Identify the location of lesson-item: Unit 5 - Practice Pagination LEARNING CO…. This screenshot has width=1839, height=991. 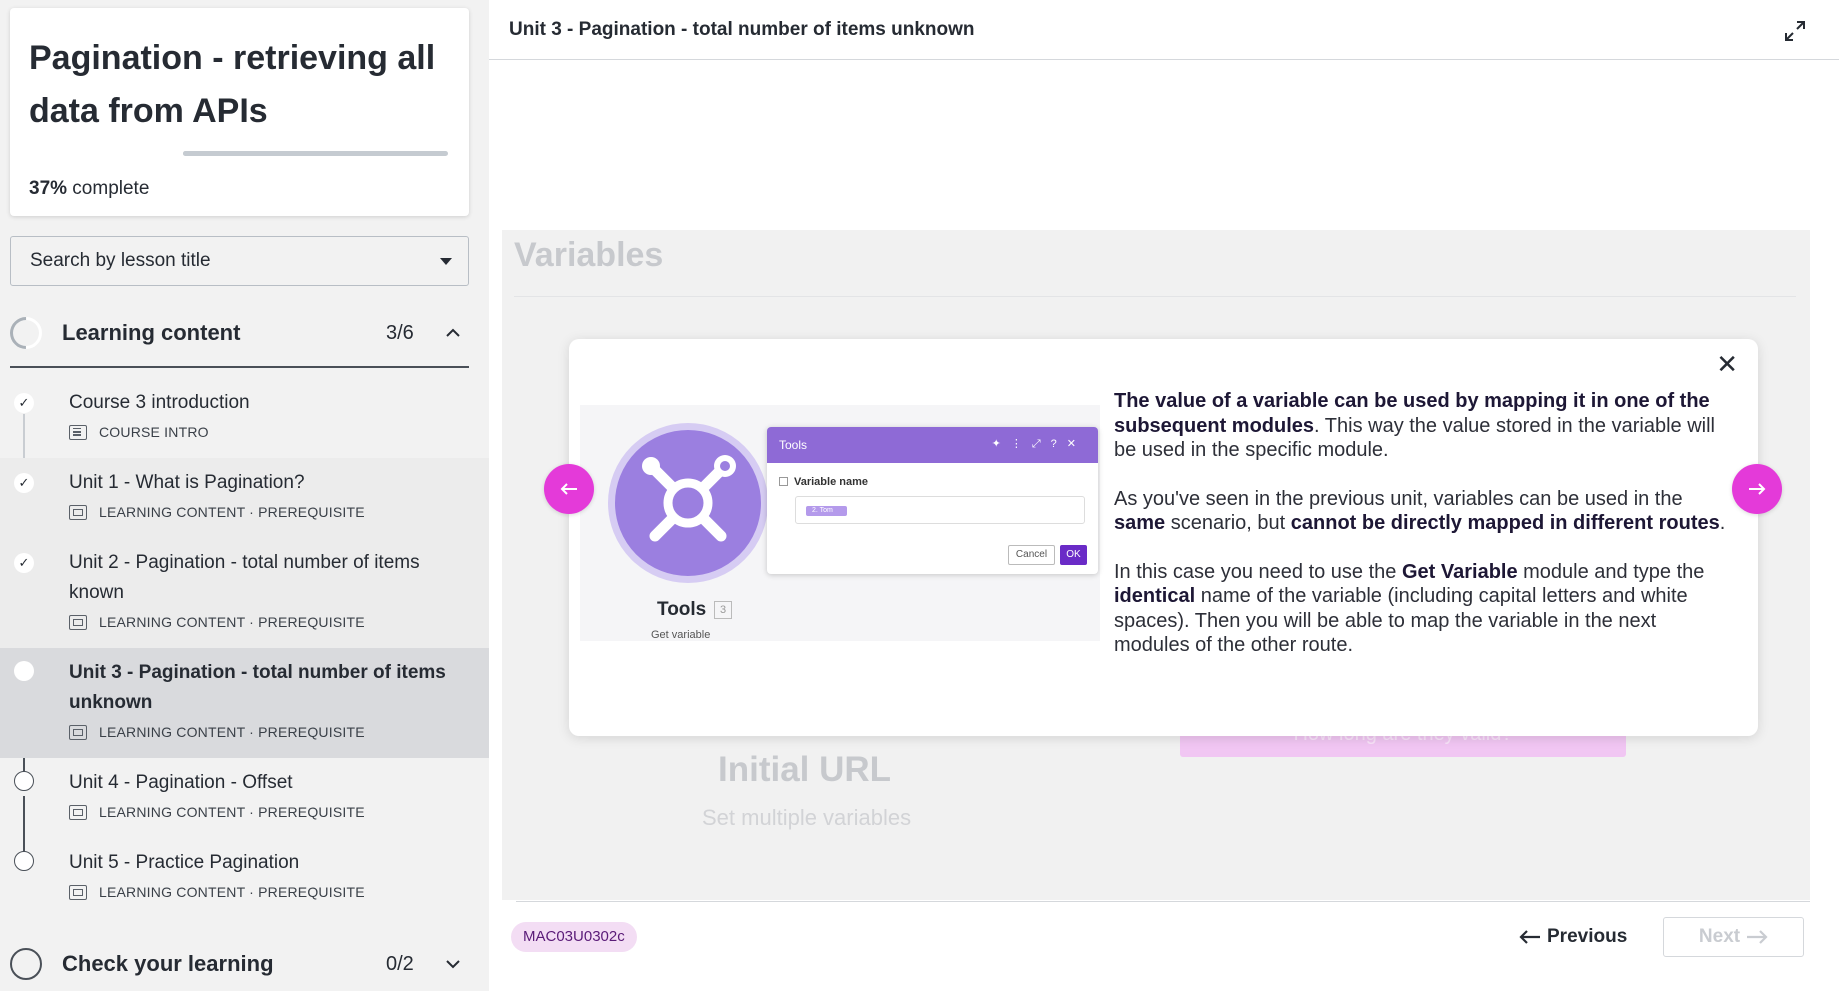
(244, 878).